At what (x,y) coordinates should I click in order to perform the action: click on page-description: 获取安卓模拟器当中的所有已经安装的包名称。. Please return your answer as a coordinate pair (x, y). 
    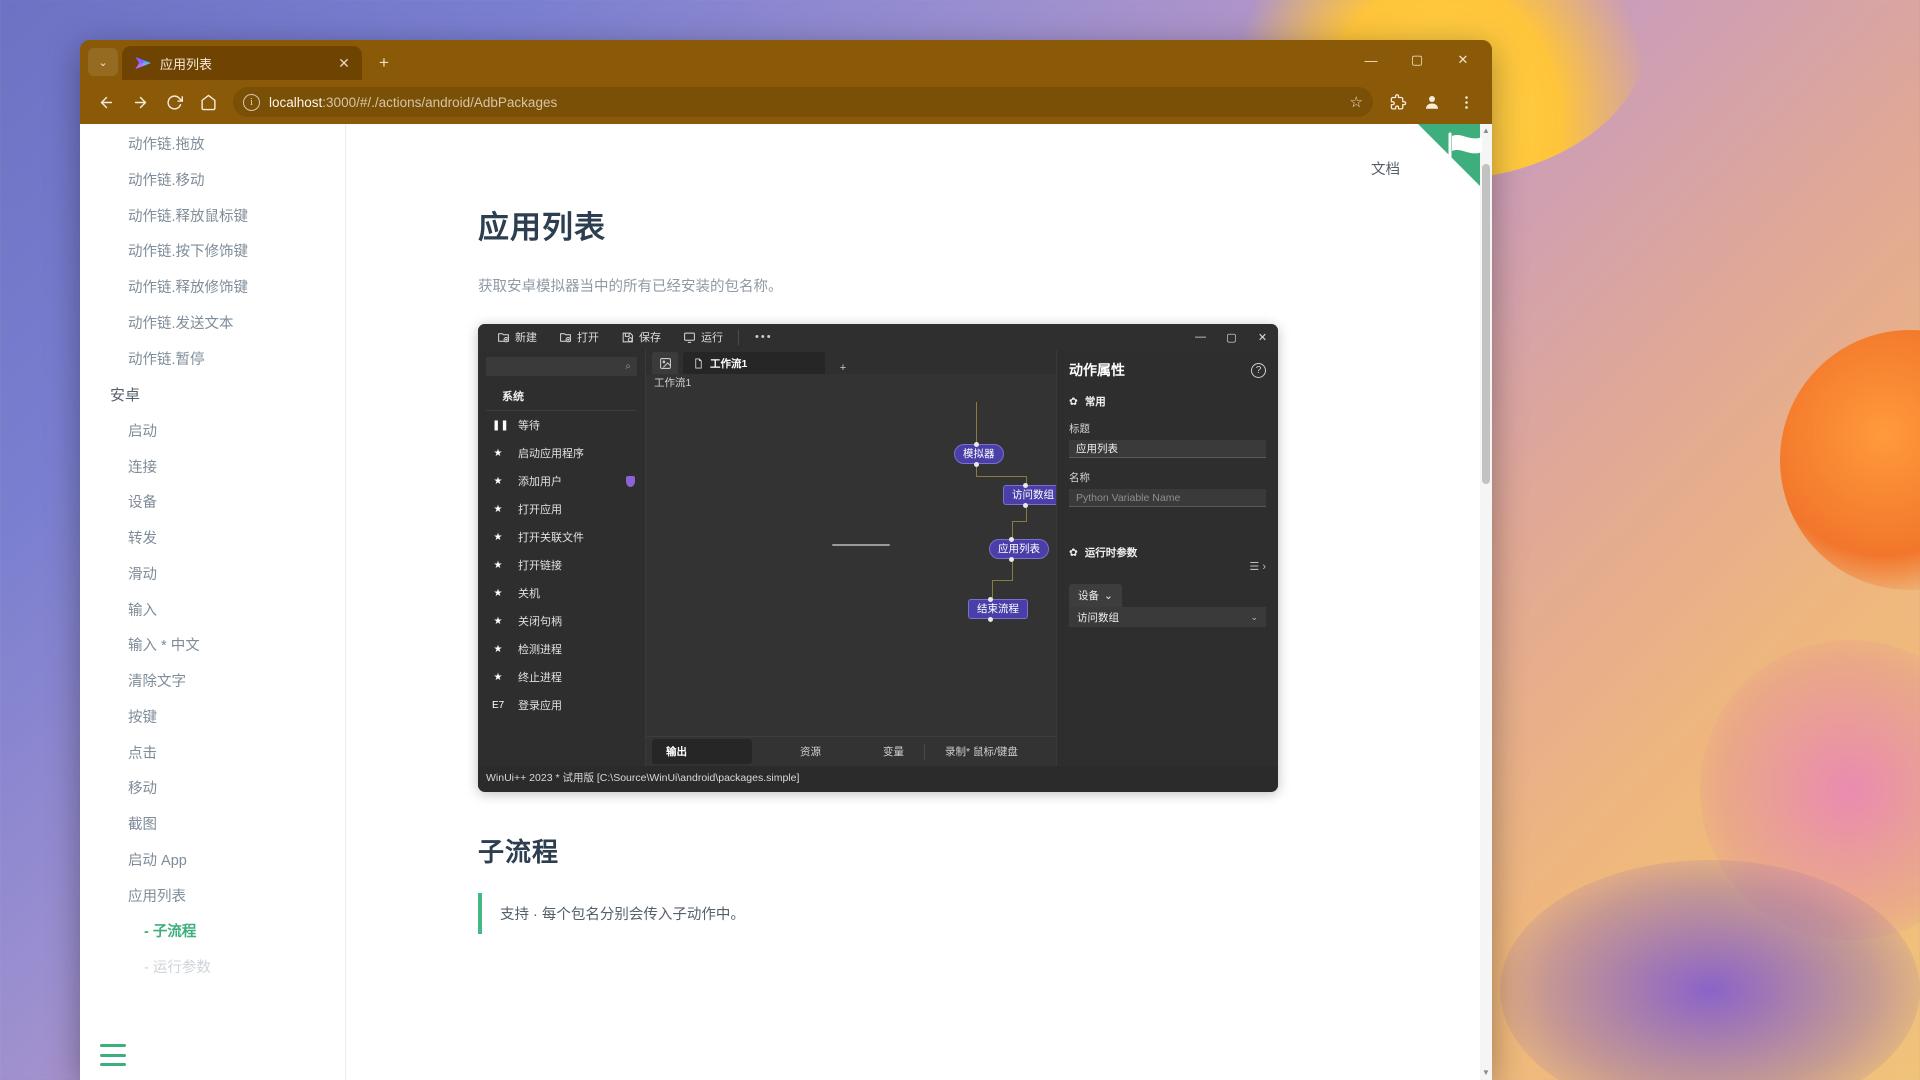
    Looking at the image, I should click on (630, 287).